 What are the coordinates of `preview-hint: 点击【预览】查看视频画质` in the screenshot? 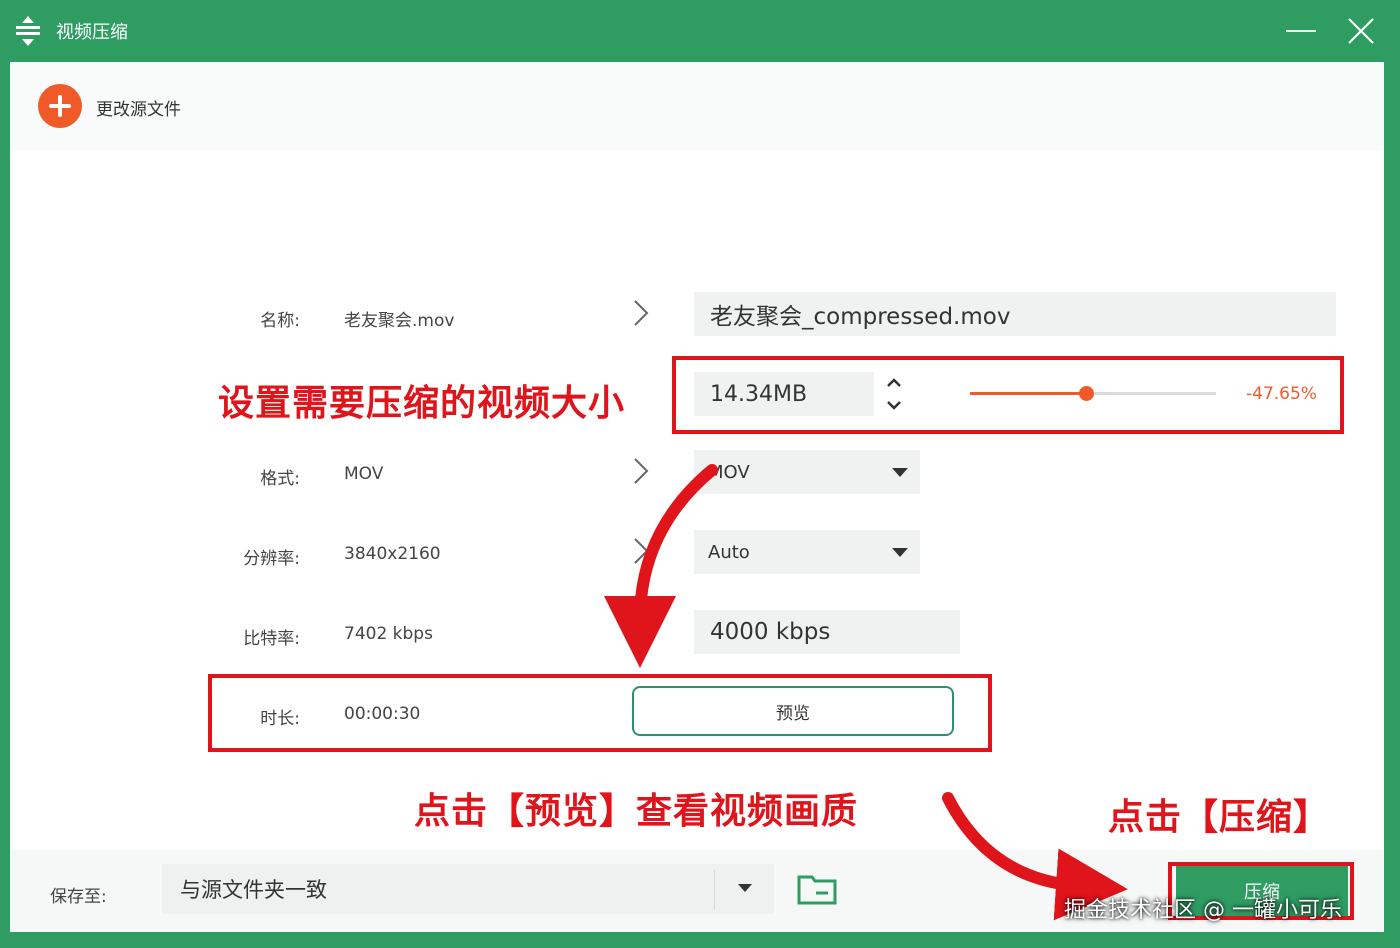 It's located at (636, 811).